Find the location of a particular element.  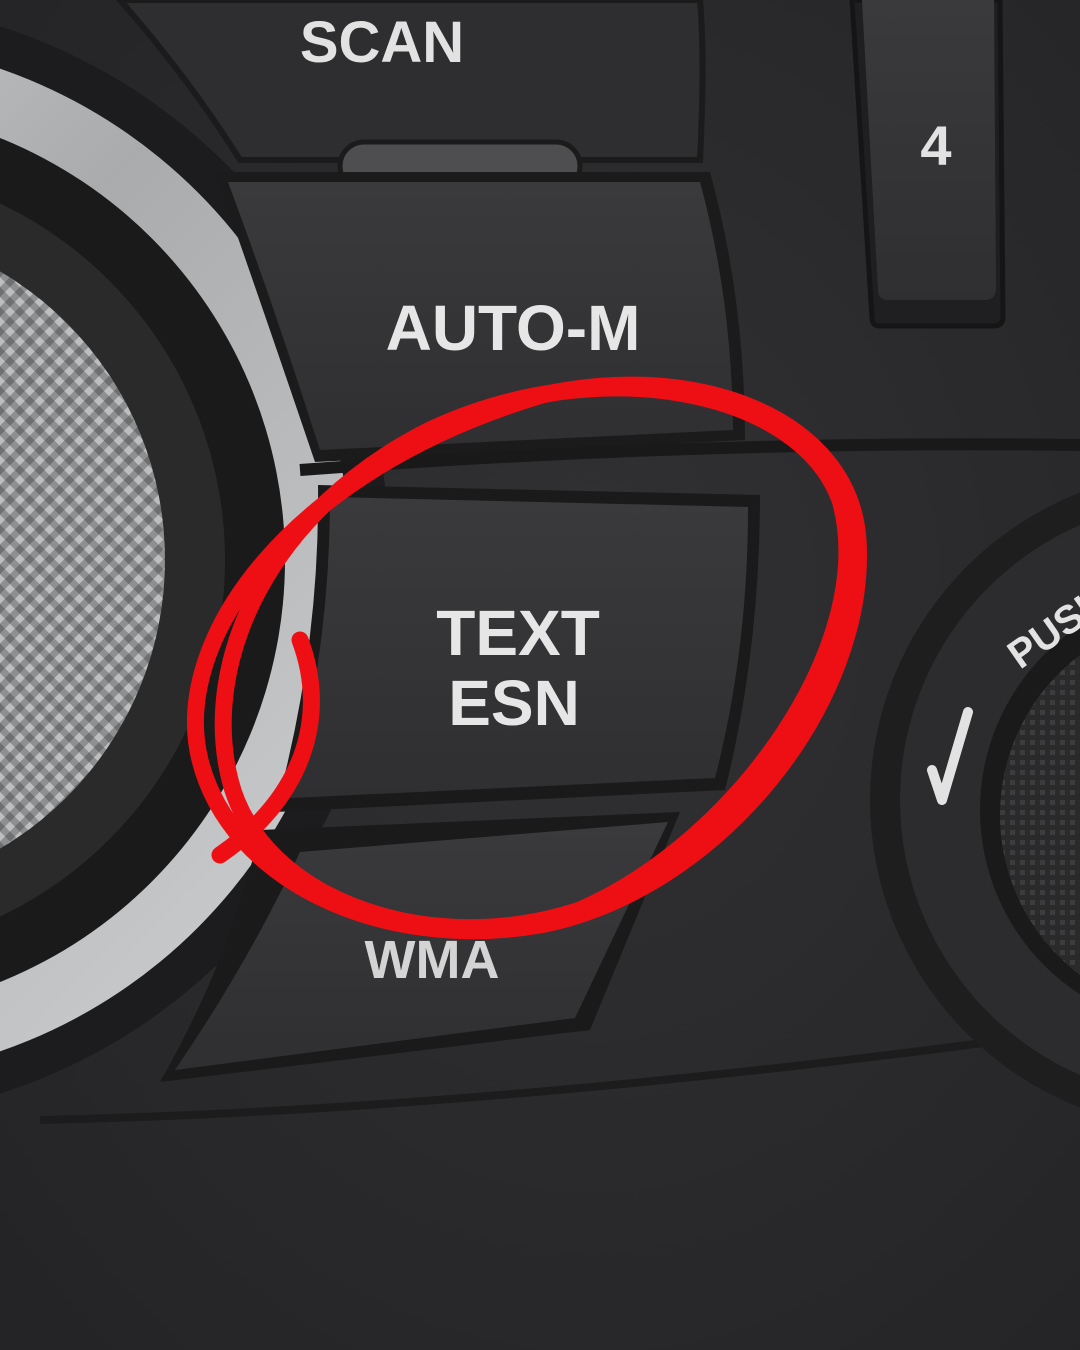

esn-label: ESN is located at coordinates (514, 703).